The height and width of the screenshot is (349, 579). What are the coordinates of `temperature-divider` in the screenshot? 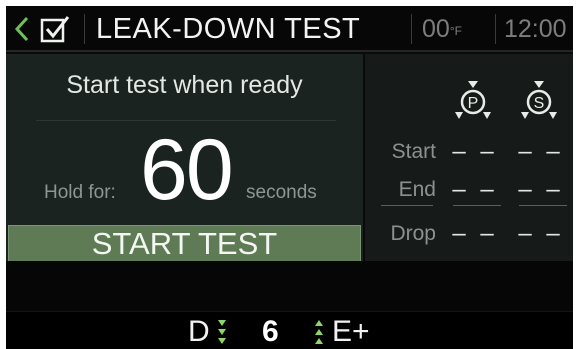 It's located at (411, 29).